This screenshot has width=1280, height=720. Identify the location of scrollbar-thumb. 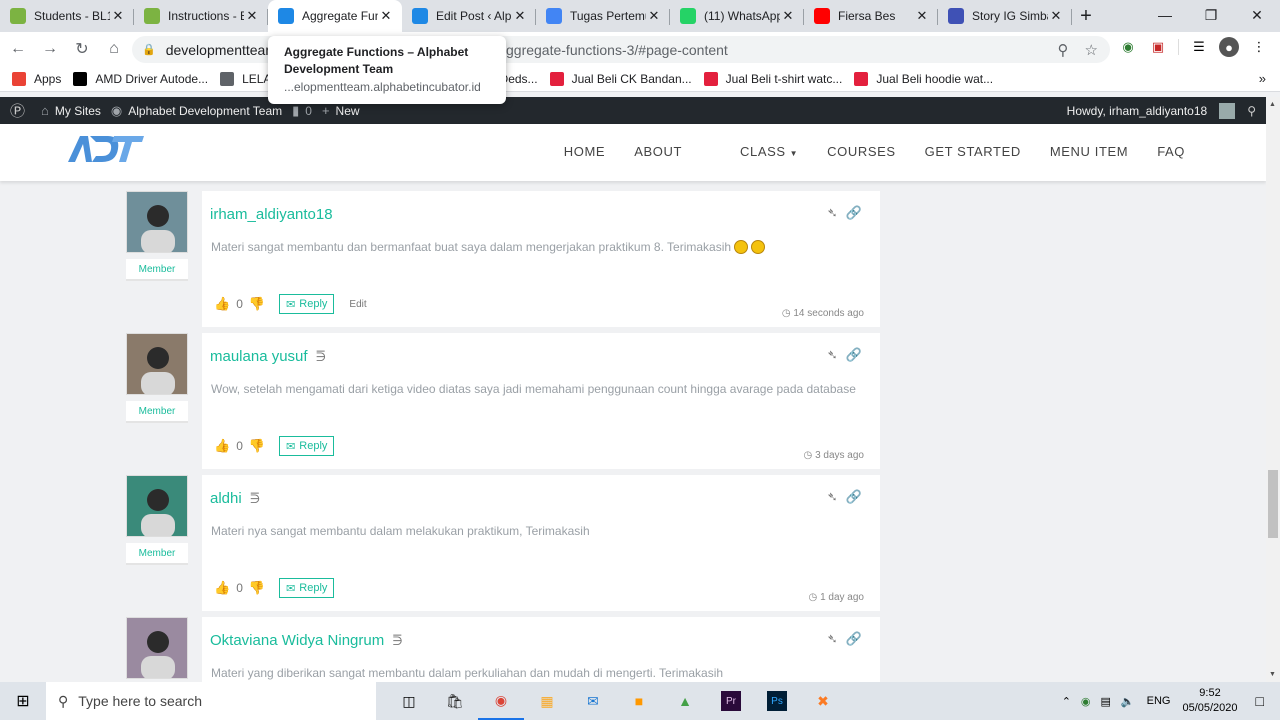
(1273, 504).